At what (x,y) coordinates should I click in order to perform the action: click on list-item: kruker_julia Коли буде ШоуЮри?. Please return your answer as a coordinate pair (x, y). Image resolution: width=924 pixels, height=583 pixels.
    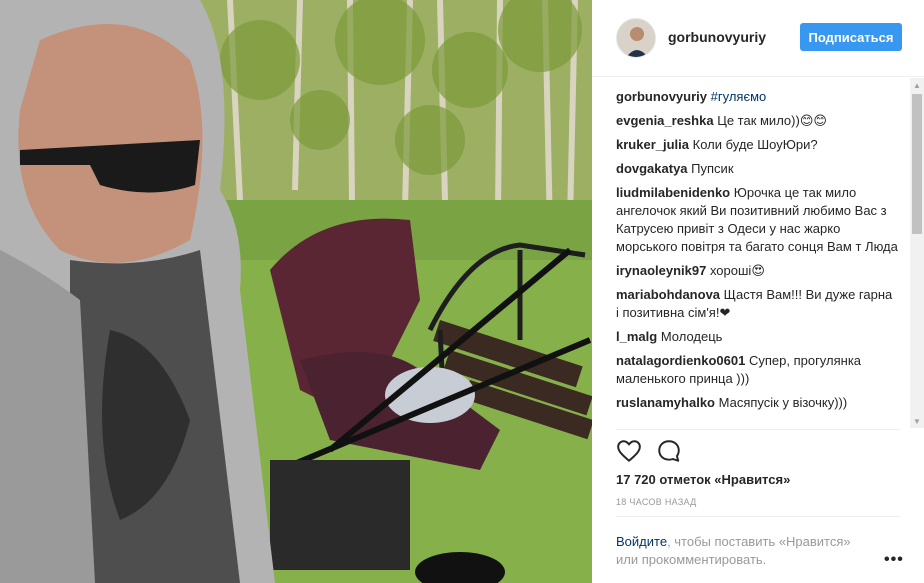
    Looking at the image, I should click on (757, 145).